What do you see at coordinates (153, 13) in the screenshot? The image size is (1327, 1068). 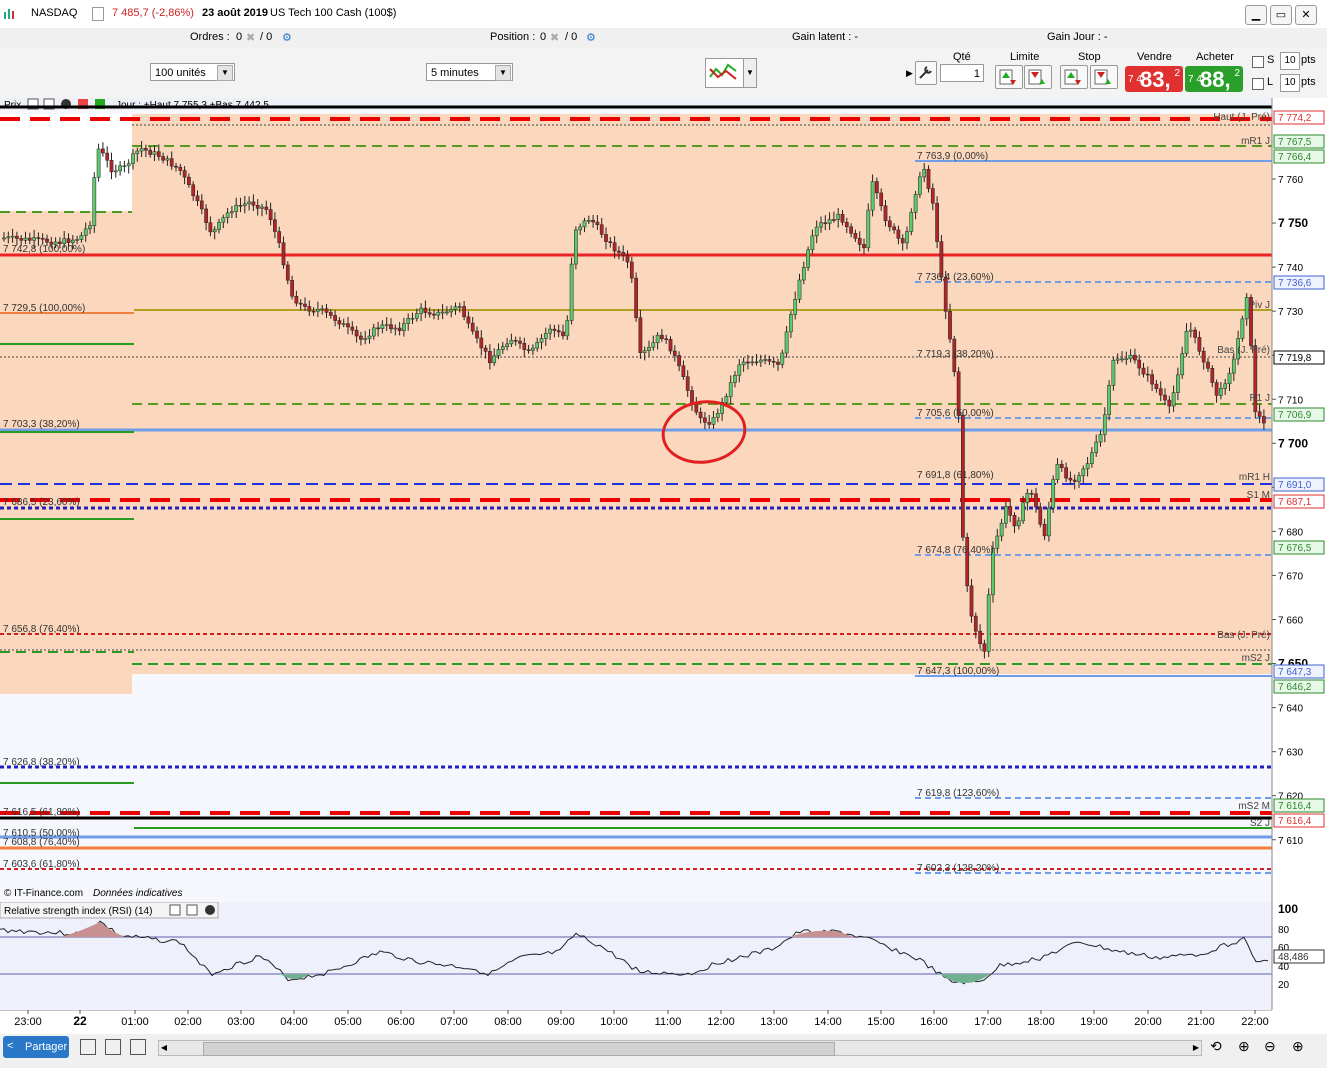 I see `price-change: 7 485,7 (-2,86%)` at bounding box center [153, 13].